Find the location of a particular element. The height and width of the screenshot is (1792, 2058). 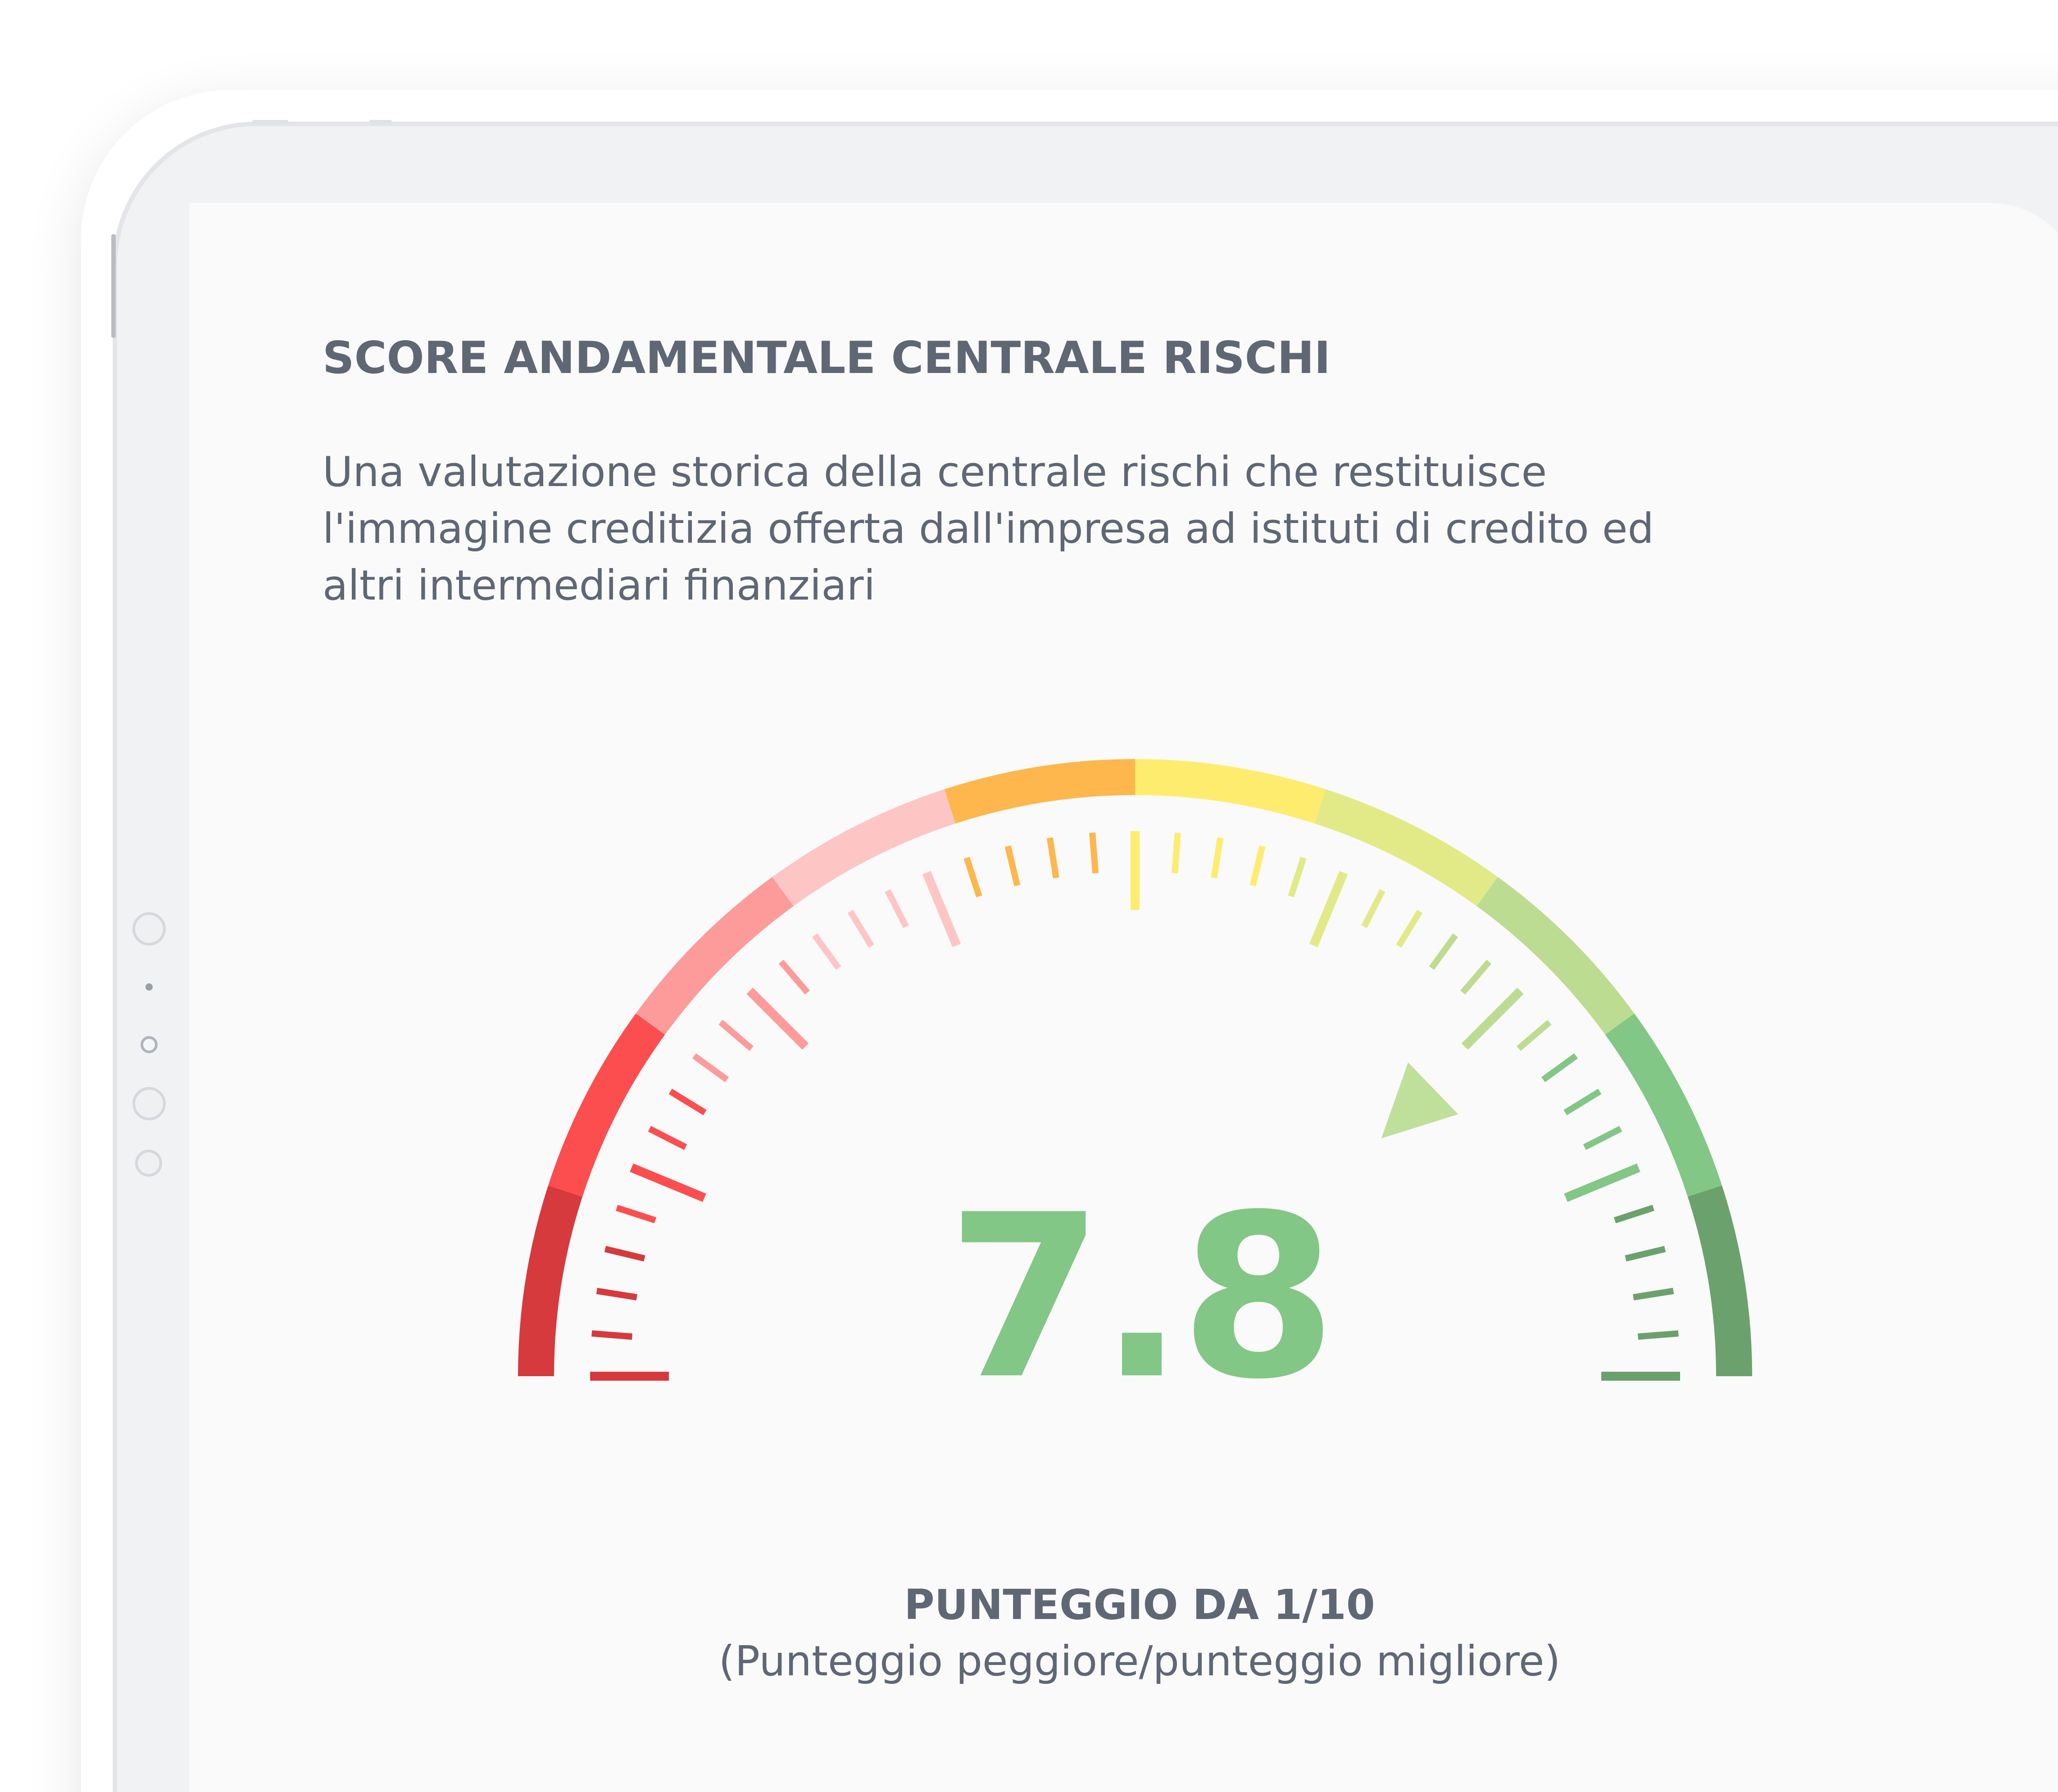

score-value: 7.8 is located at coordinates (1142, 1297).